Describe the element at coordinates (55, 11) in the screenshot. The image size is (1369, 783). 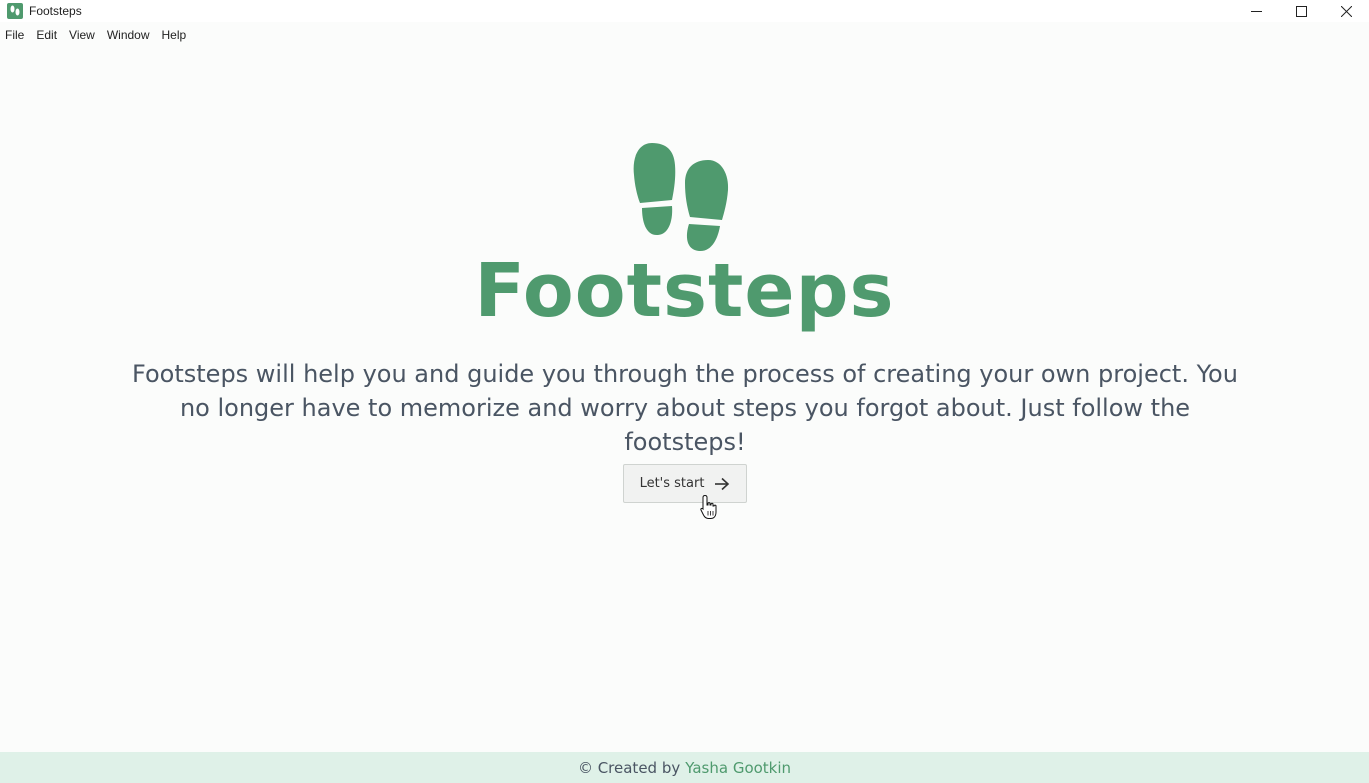
I see `window-title: Footsteps` at that location.